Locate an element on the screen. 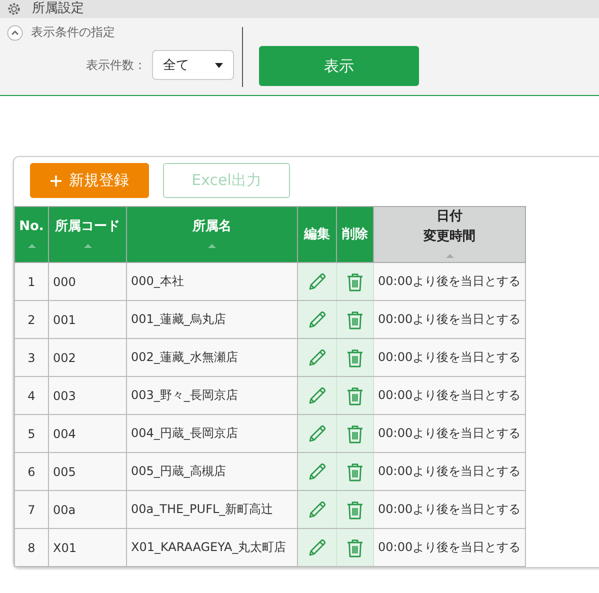 The height and width of the screenshot is (593, 599). column-header: 削除 is located at coordinates (355, 234).